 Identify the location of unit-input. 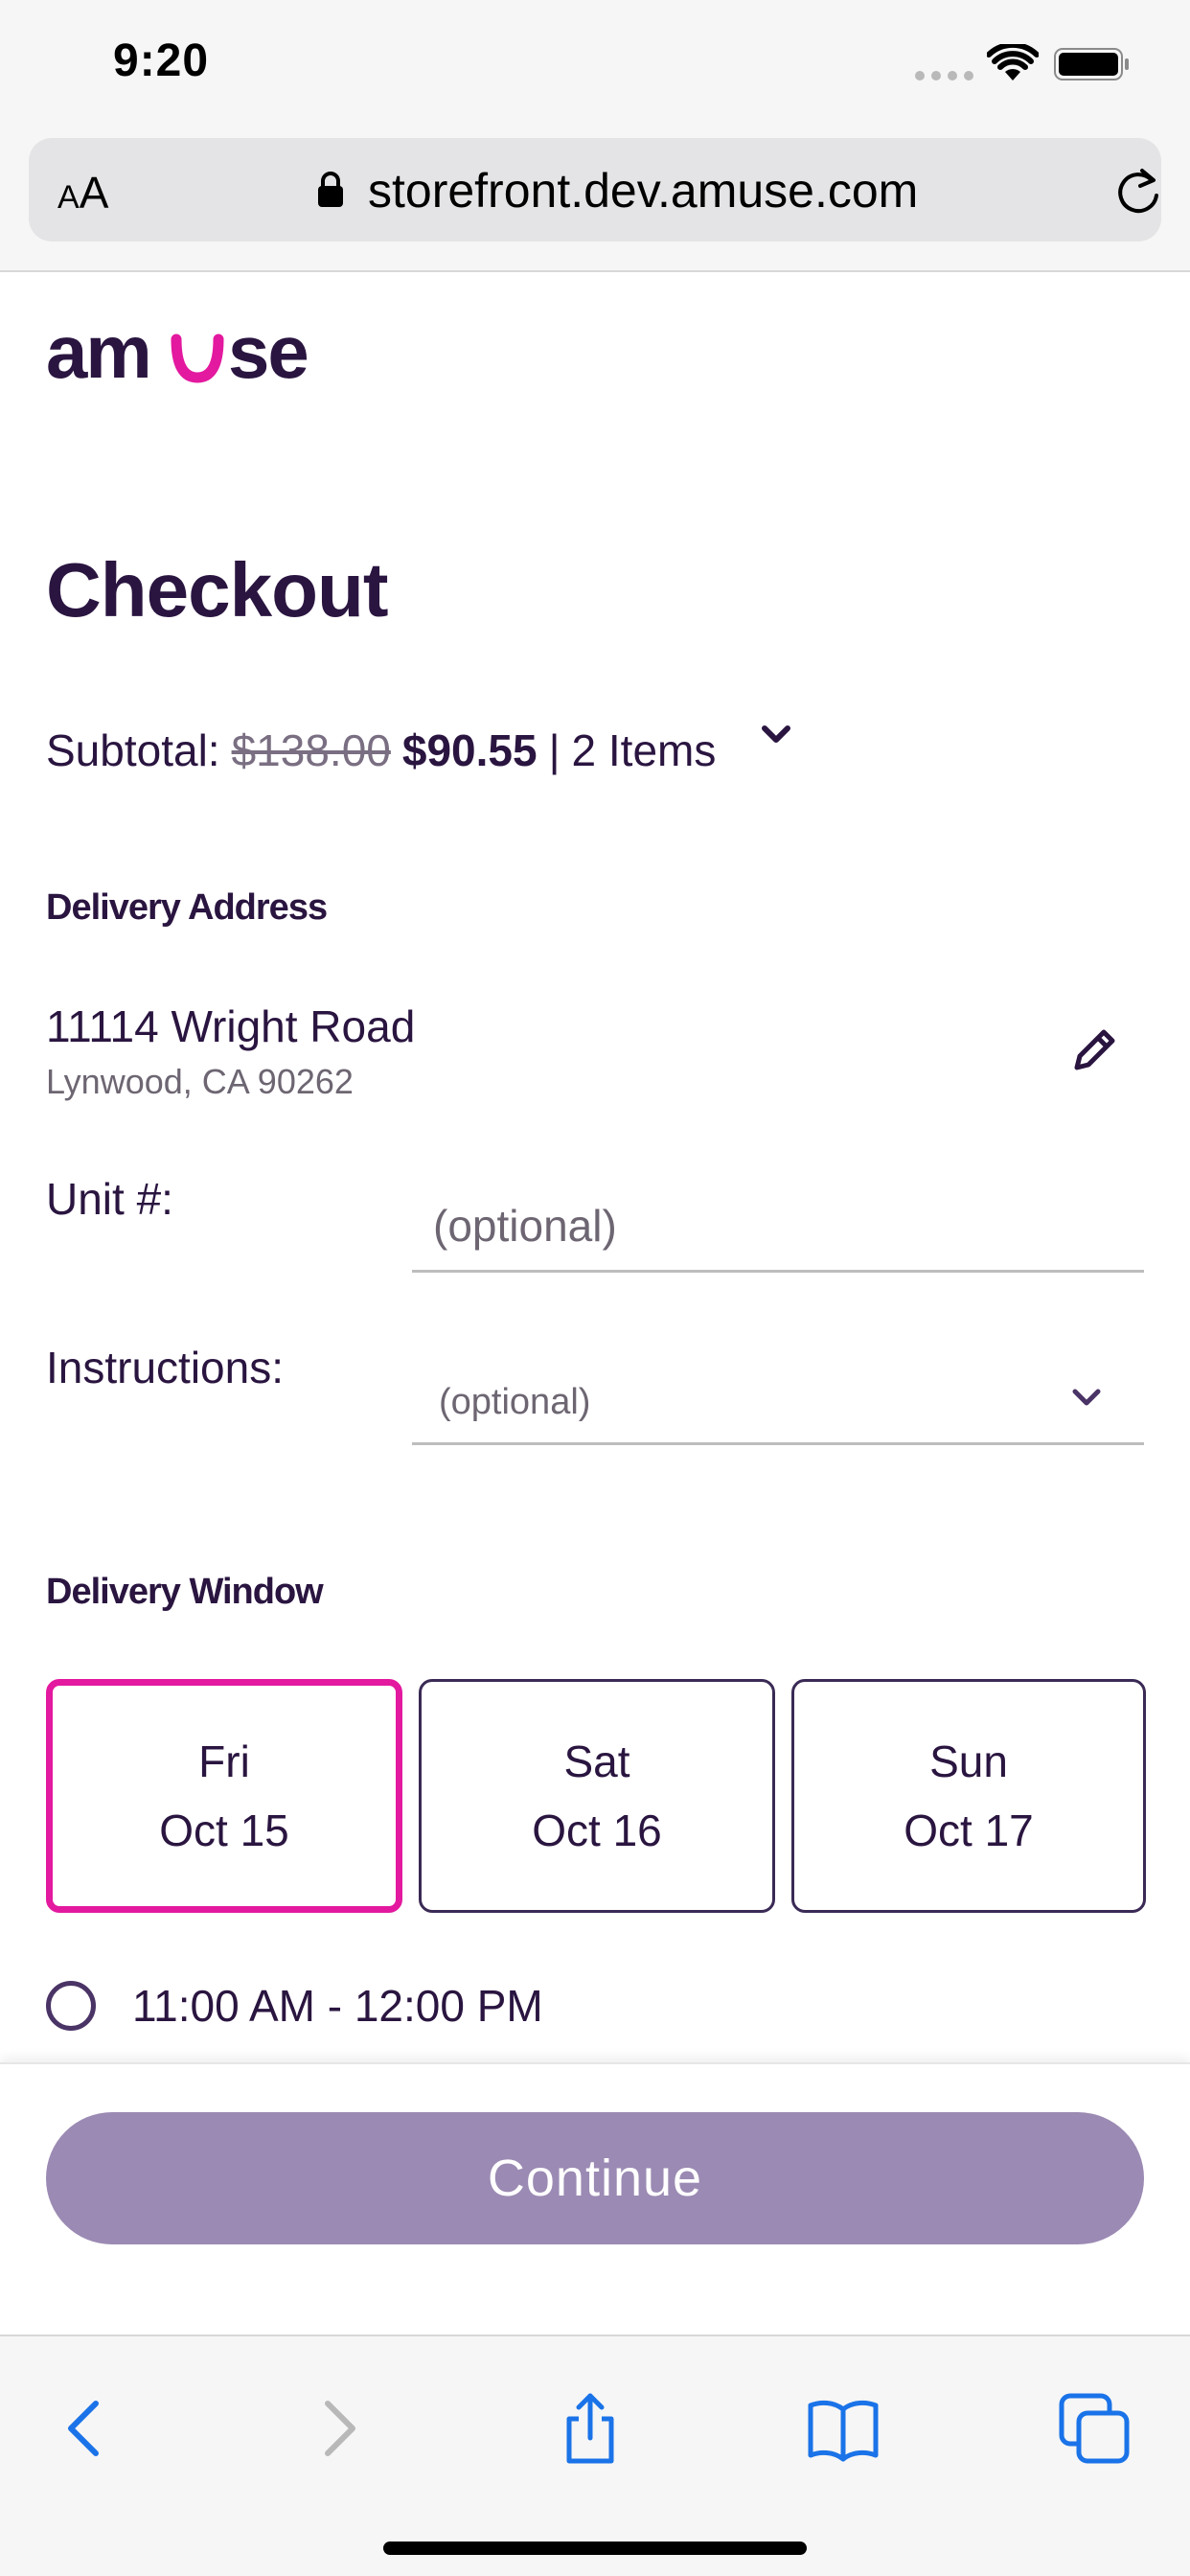
(778, 1227).